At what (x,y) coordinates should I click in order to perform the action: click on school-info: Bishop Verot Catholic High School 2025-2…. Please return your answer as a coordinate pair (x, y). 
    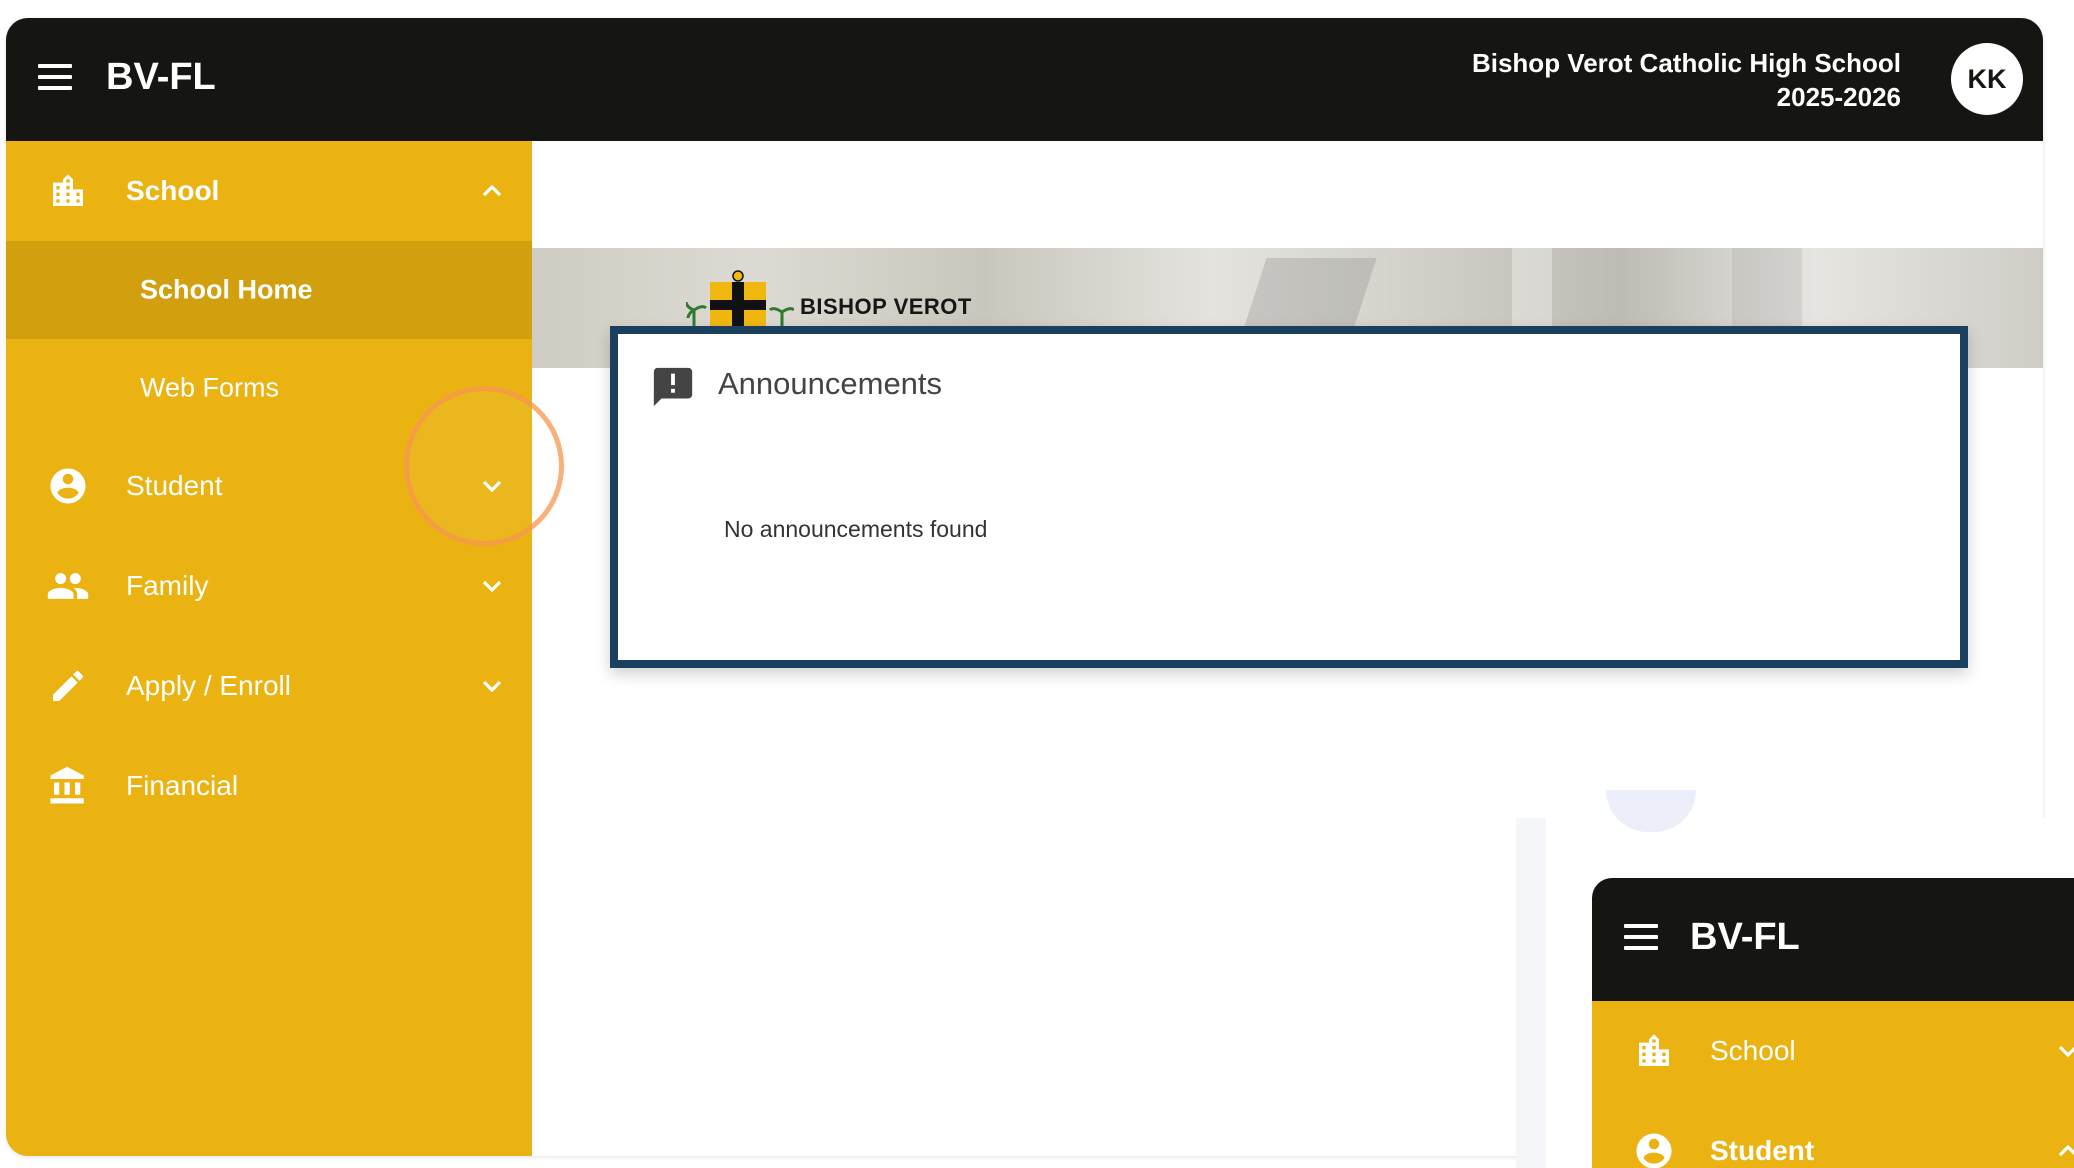
    Looking at the image, I should click on (1686, 80).